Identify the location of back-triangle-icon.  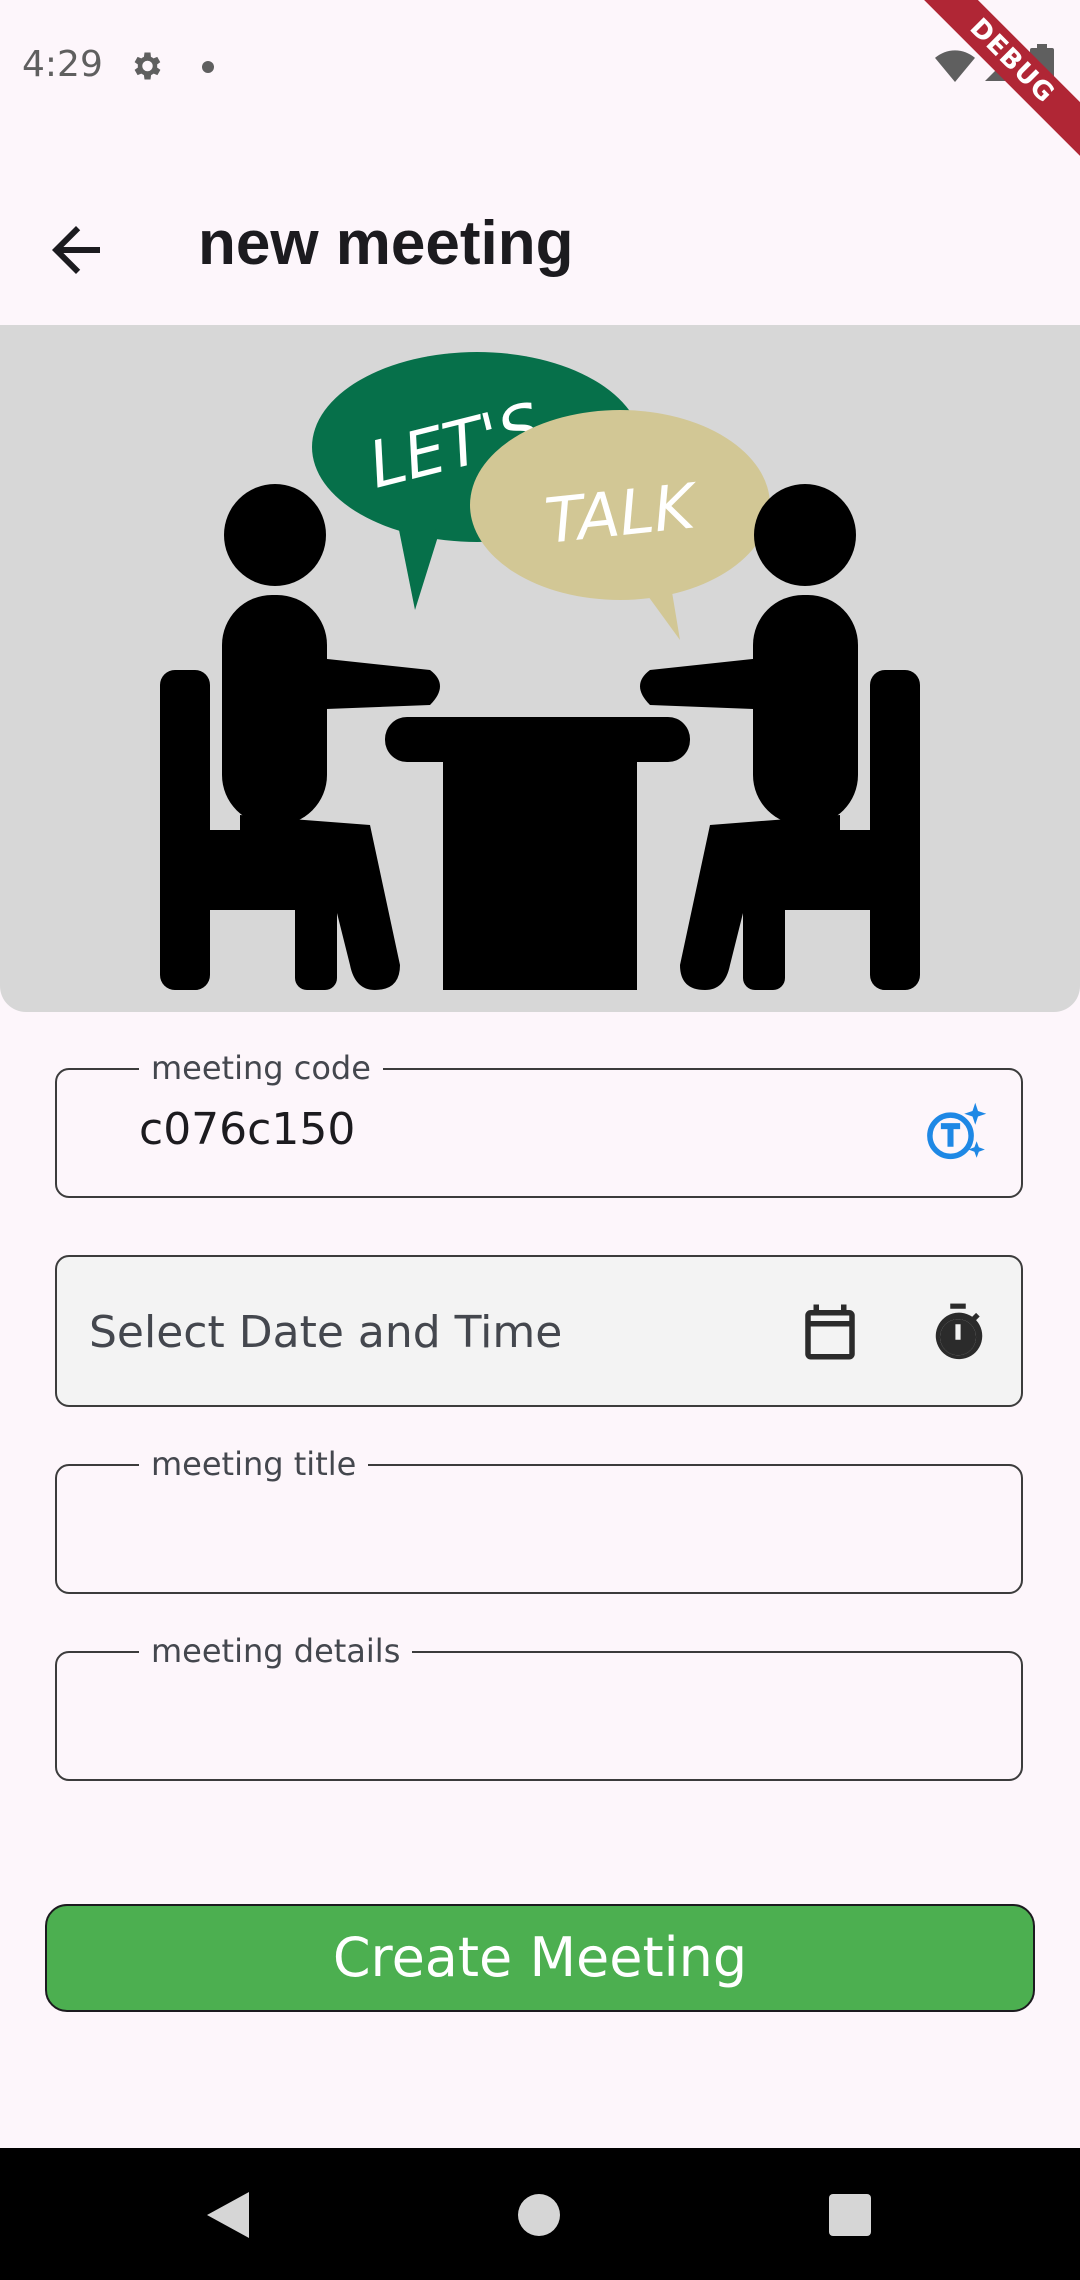
(228, 2215).